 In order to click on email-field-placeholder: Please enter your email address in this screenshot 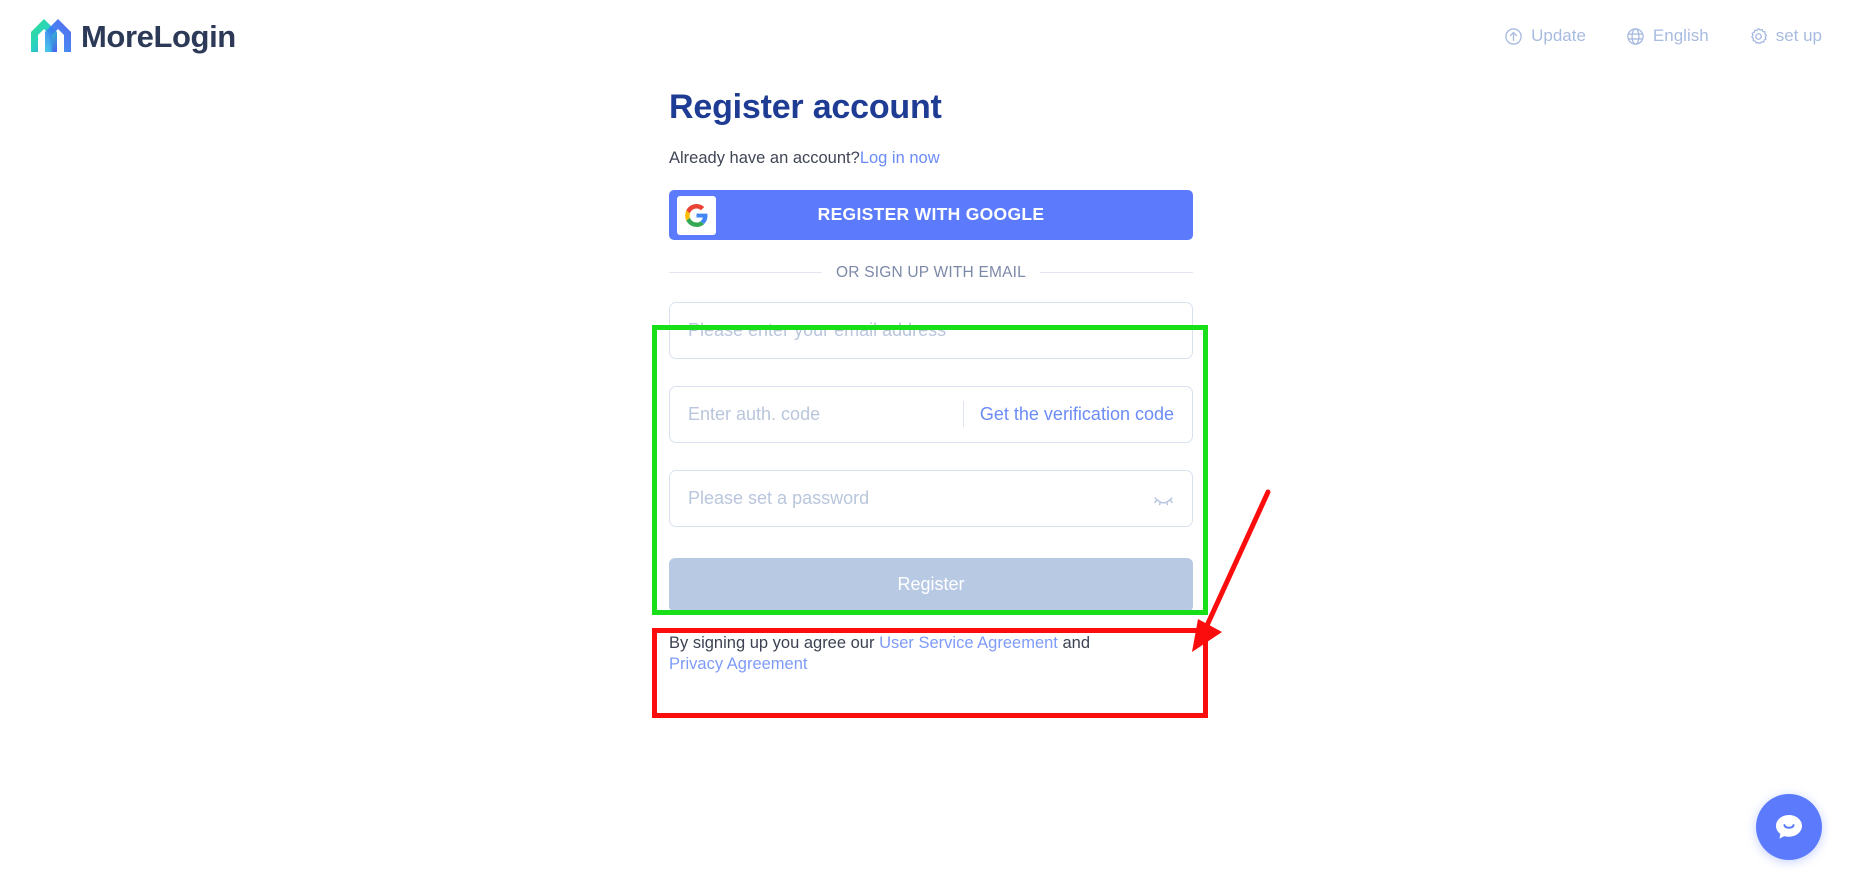, I will do `click(817, 329)`.